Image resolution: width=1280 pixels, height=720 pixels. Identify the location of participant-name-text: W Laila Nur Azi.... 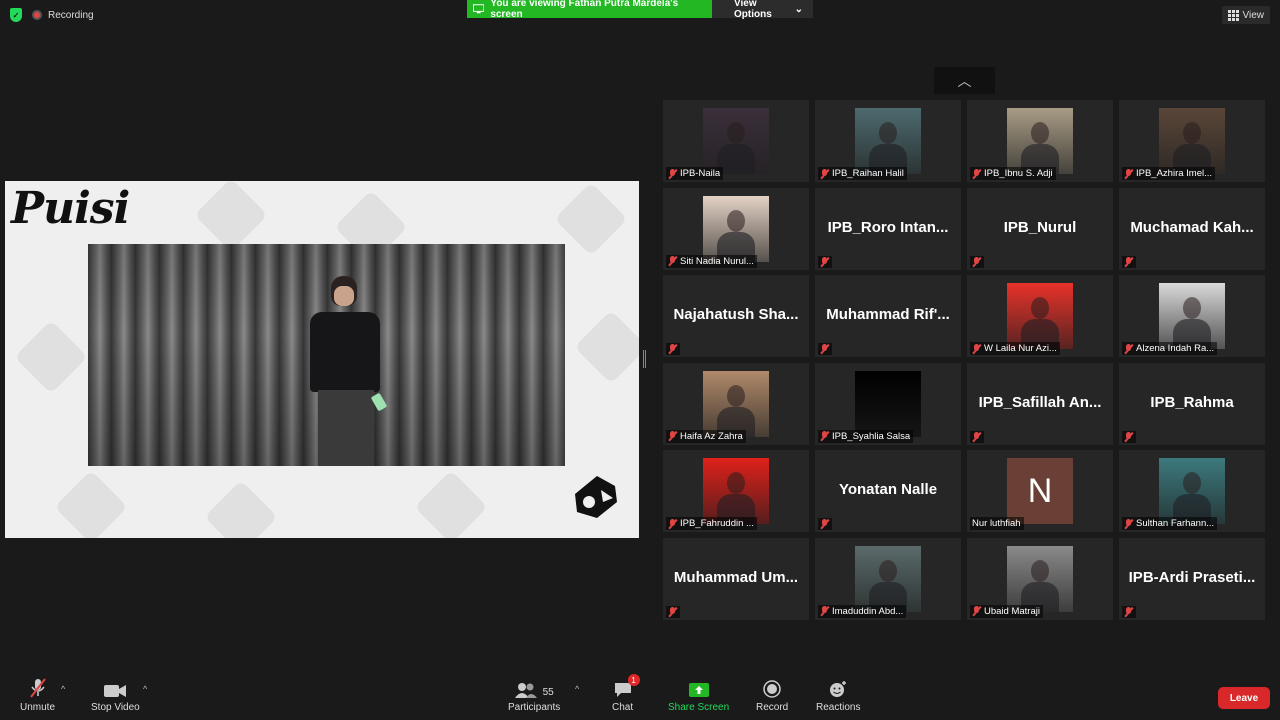
(1020, 348).